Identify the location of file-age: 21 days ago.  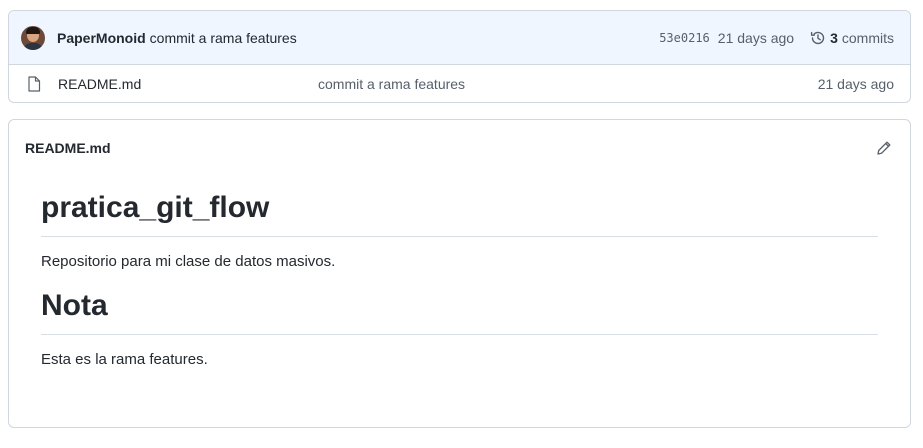
(855, 84).